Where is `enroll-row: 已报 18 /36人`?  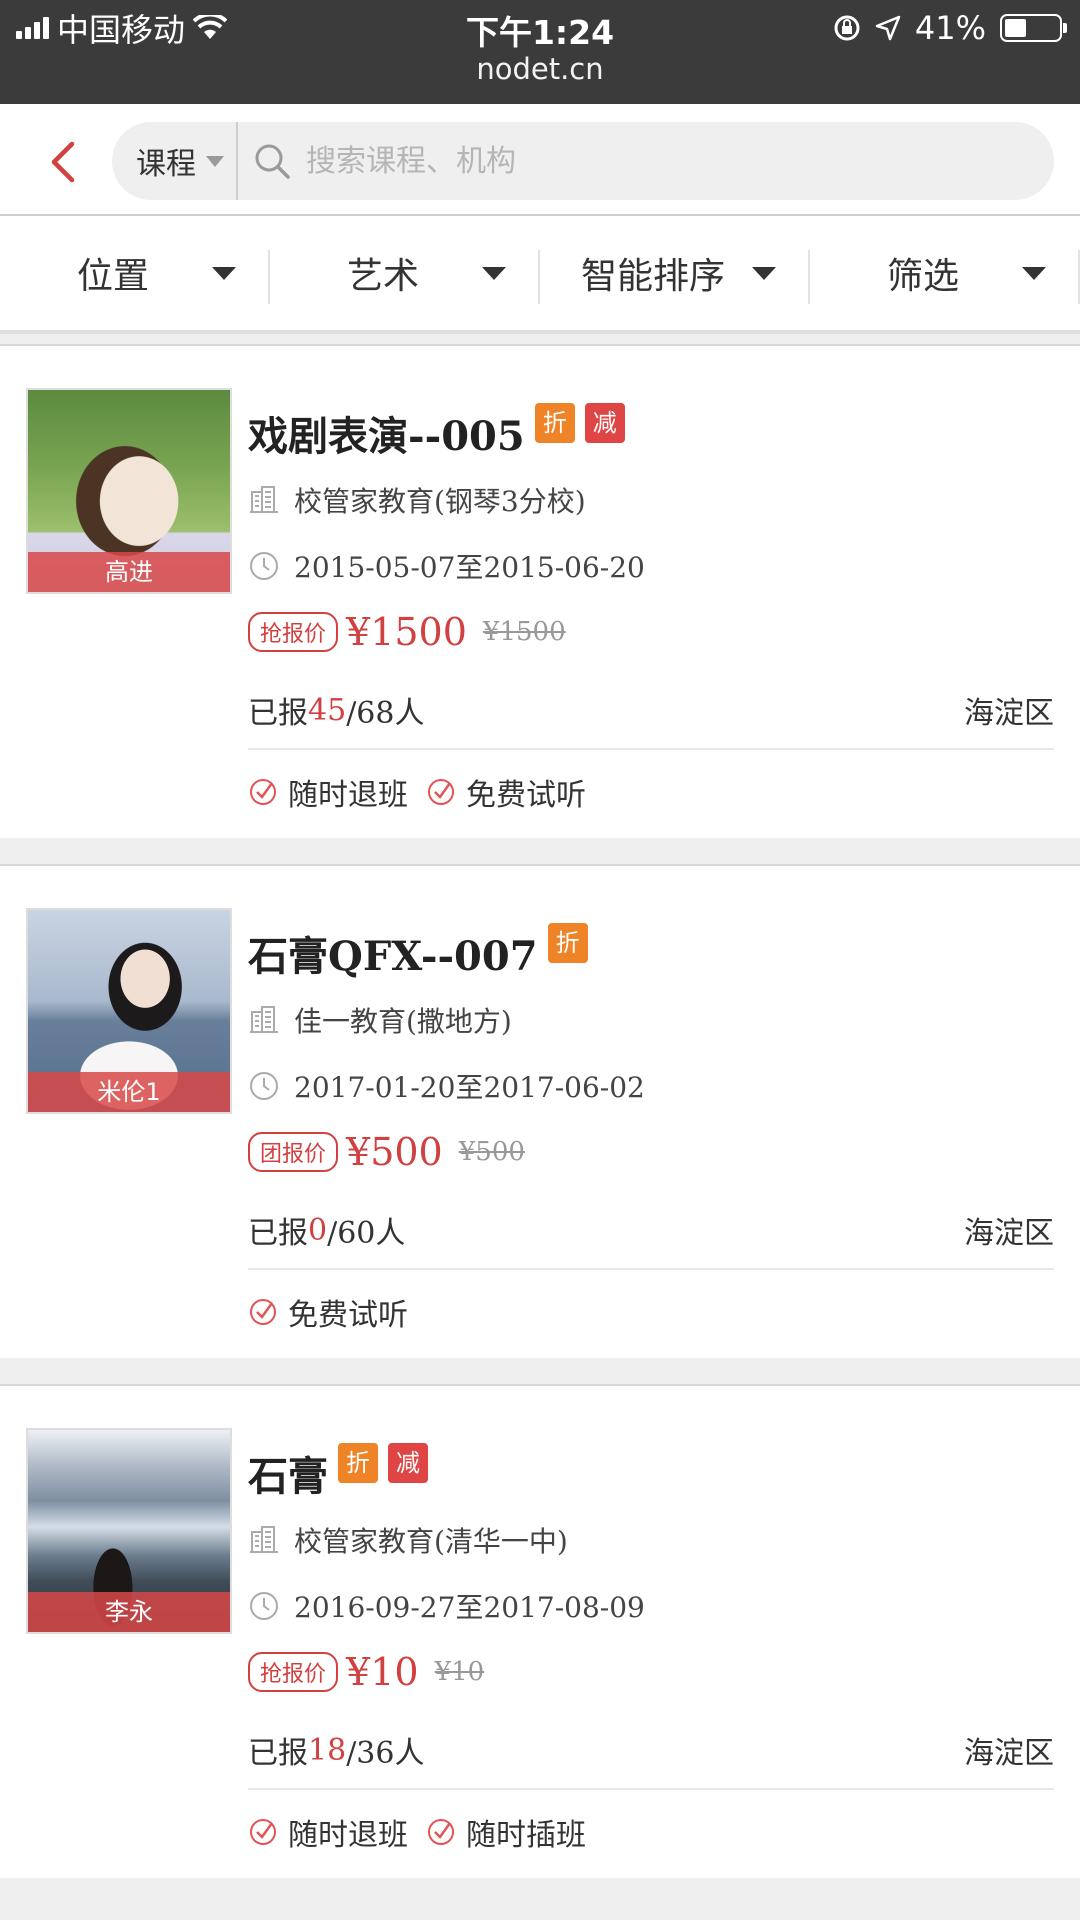
enroll-row: 已报 18 /36人 is located at coordinates (336, 1750).